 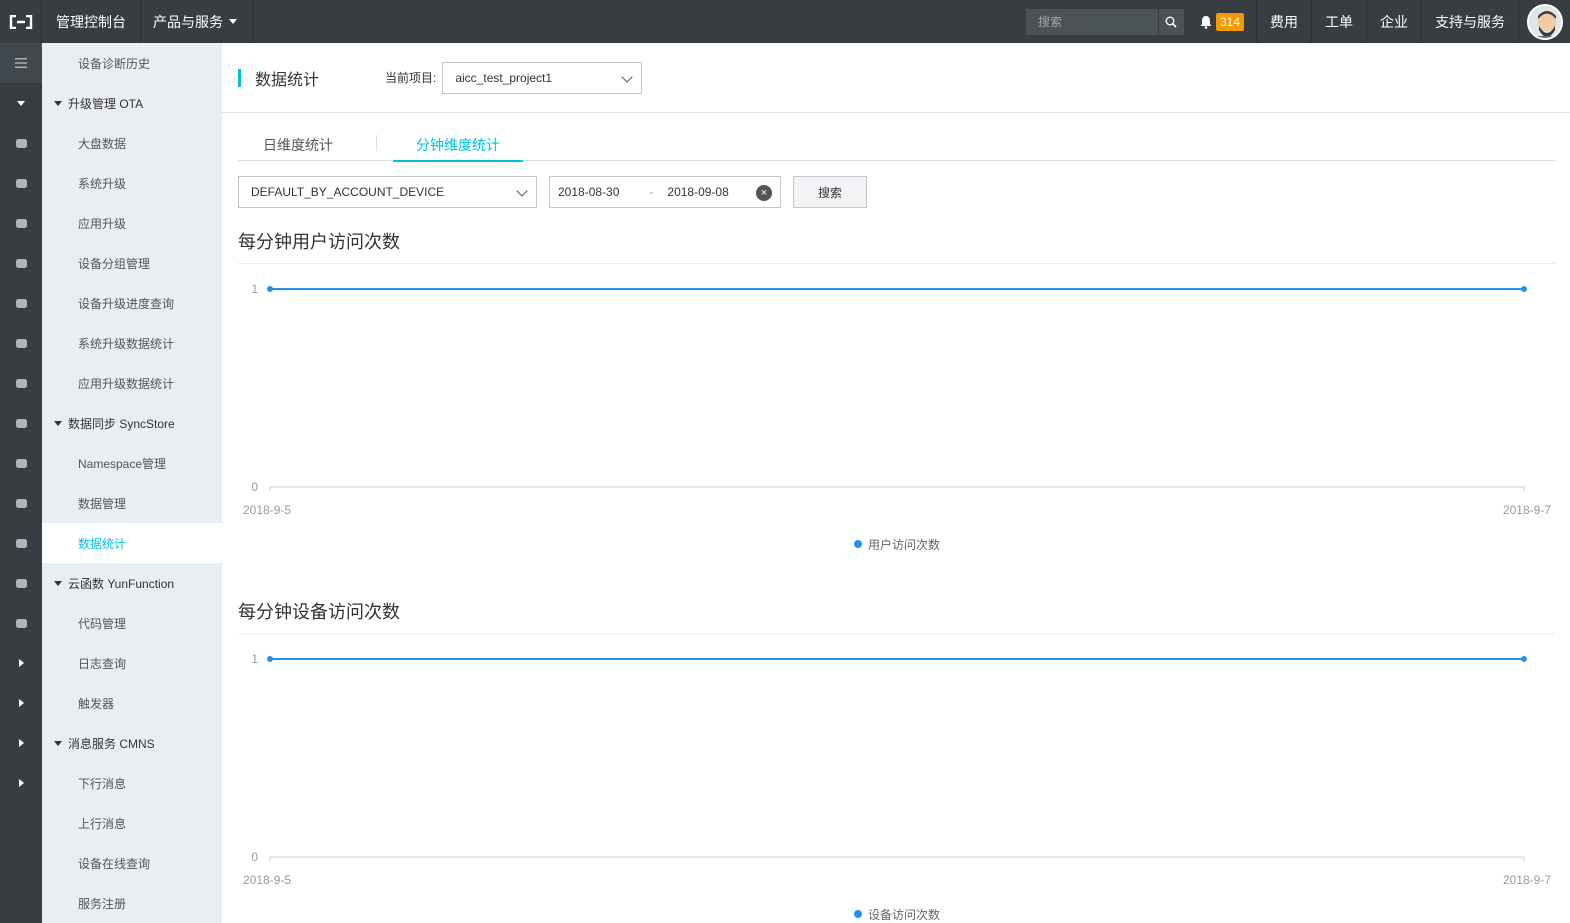 What do you see at coordinates (1527, 880) in the screenshot?
I see `x-tick-label: 2018-9-7` at bounding box center [1527, 880].